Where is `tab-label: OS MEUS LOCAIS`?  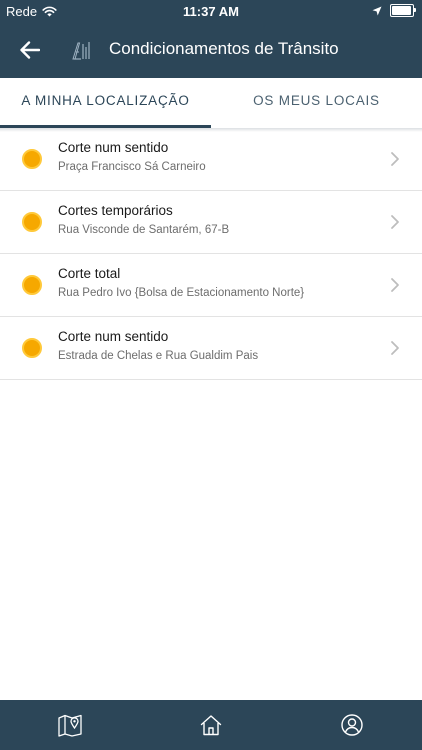
tab-label: OS MEUS LOCAIS is located at coordinates (316, 100).